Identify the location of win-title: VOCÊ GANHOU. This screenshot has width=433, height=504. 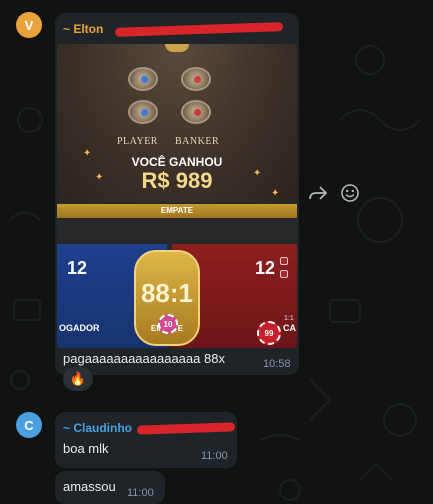
(177, 162).